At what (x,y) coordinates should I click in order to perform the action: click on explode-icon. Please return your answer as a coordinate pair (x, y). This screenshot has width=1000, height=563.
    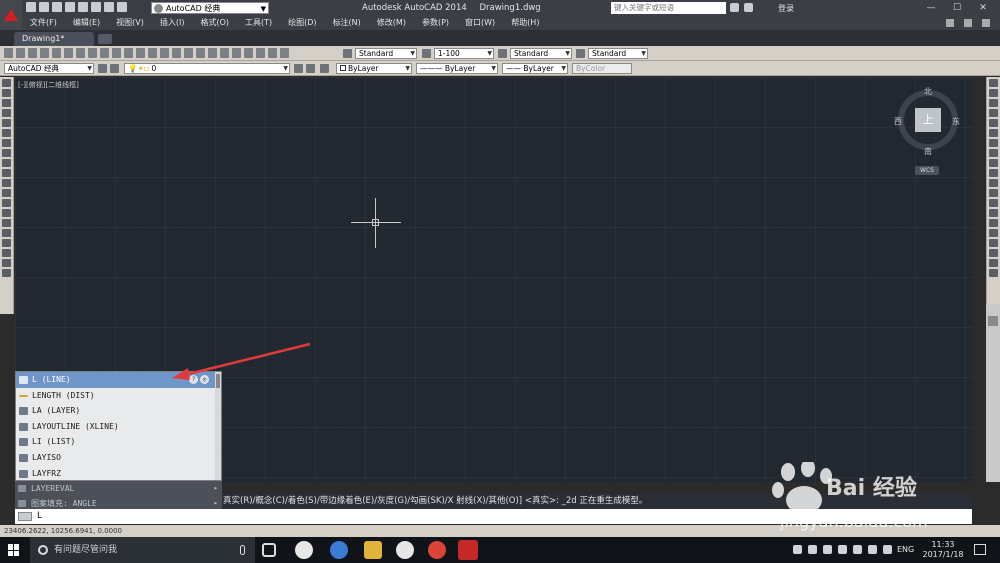
    Looking at the image, I should click on (993, 253).